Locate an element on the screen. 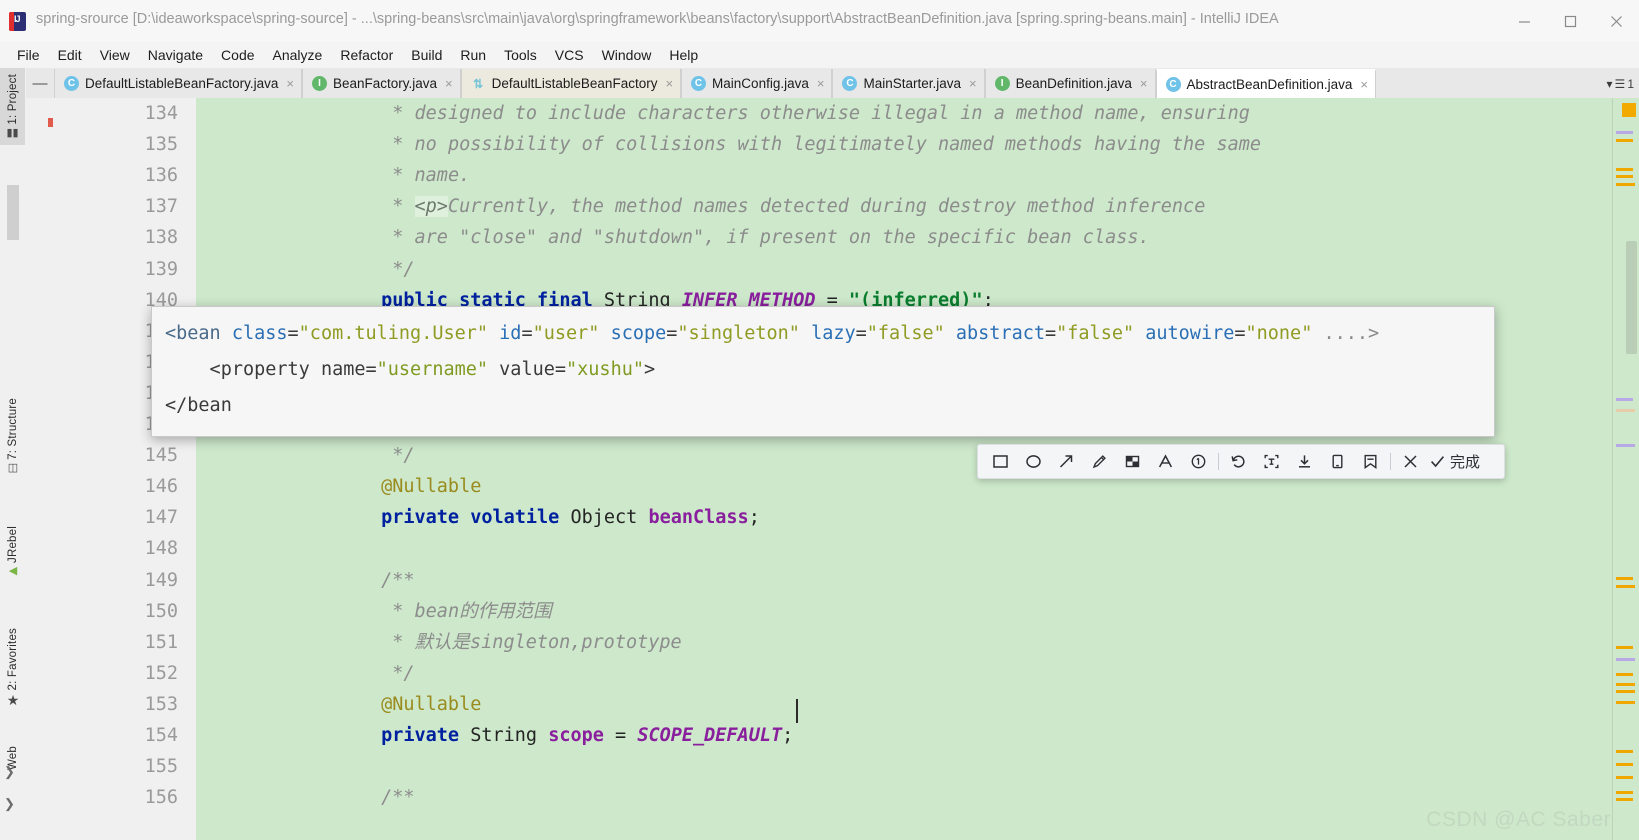  number-circle-icon is located at coordinates (1198, 461).